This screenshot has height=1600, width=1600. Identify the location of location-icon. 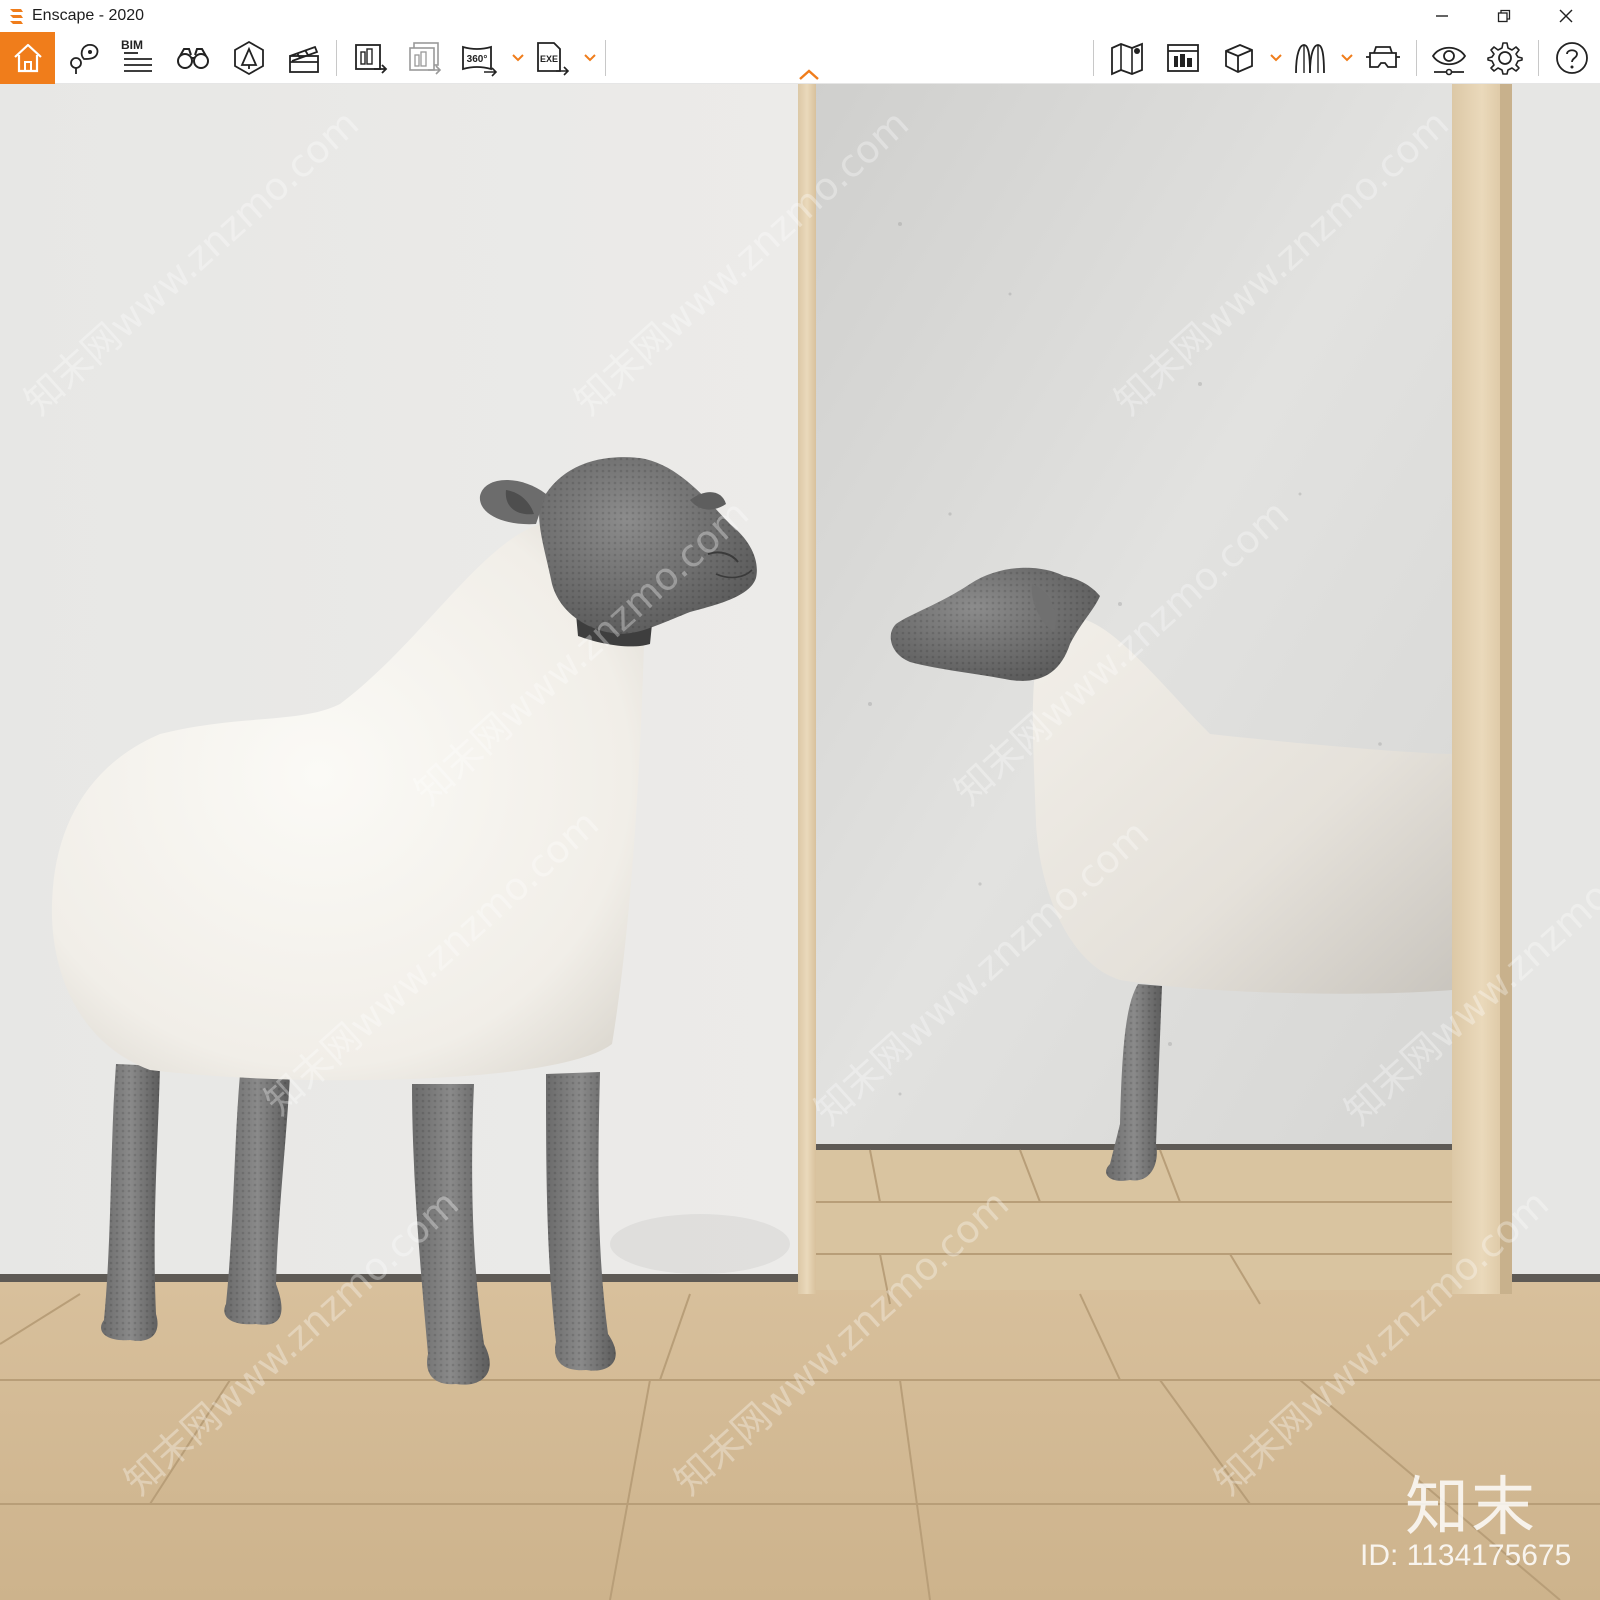
(84, 58).